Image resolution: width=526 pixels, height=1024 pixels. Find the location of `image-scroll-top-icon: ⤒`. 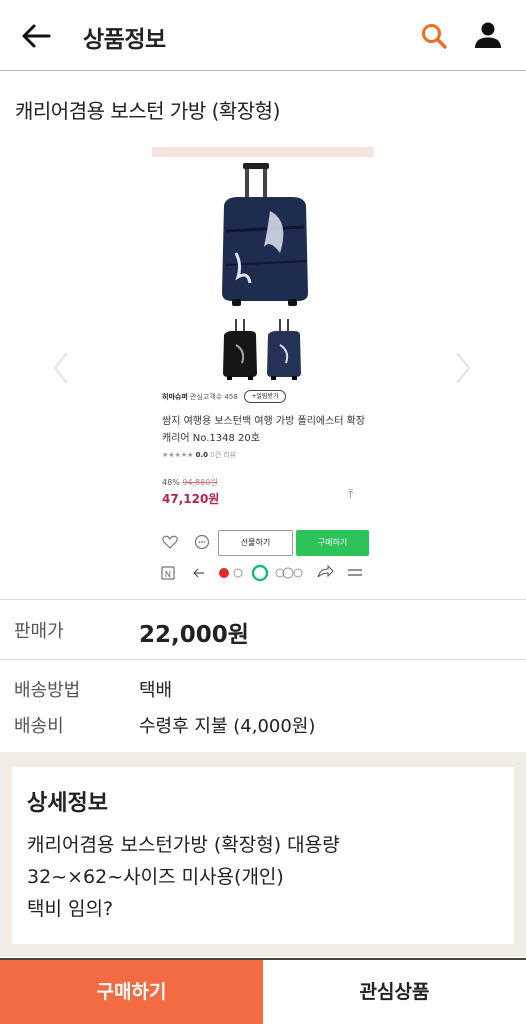

image-scroll-top-icon: ⤒ is located at coordinates (351, 494).